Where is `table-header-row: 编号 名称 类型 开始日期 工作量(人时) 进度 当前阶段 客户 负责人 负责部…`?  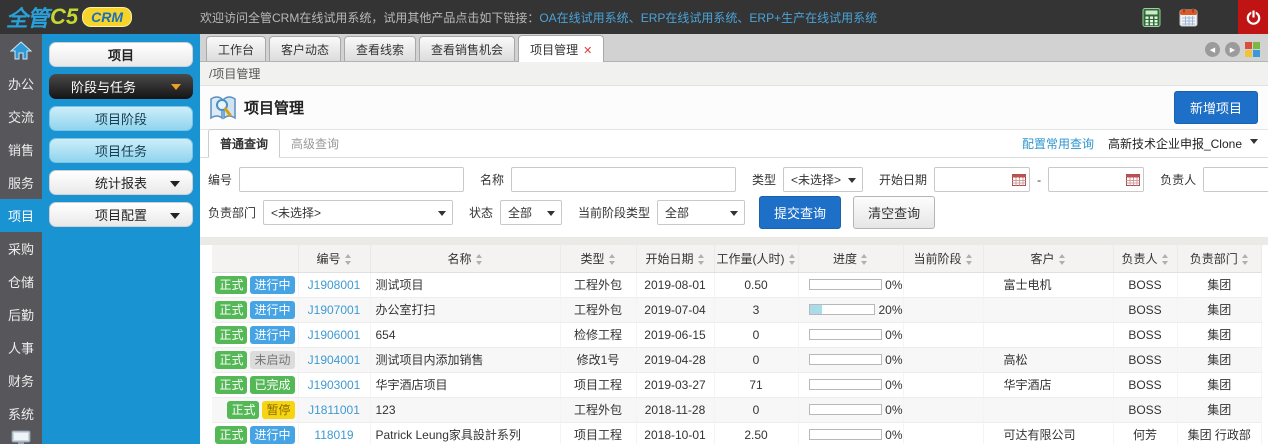 table-header-row: 编号 名称 类型 开始日期 工作量(人时) 进度 当前阶段 客户 负责人 负责部… is located at coordinates (737, 259).